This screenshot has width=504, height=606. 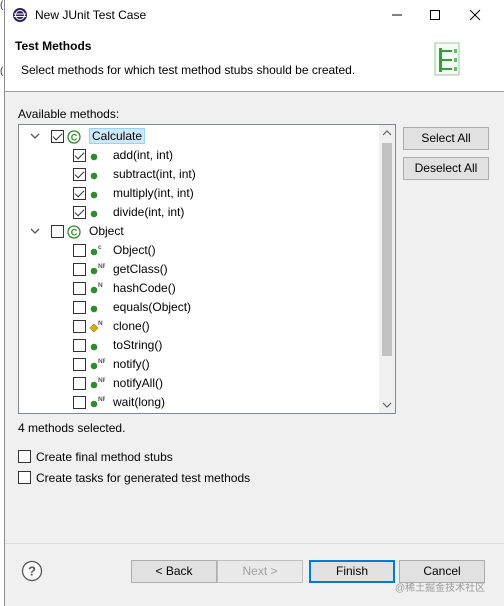 I want to click on tree-method-row: NhashCode(), so click(x=200, y=288).